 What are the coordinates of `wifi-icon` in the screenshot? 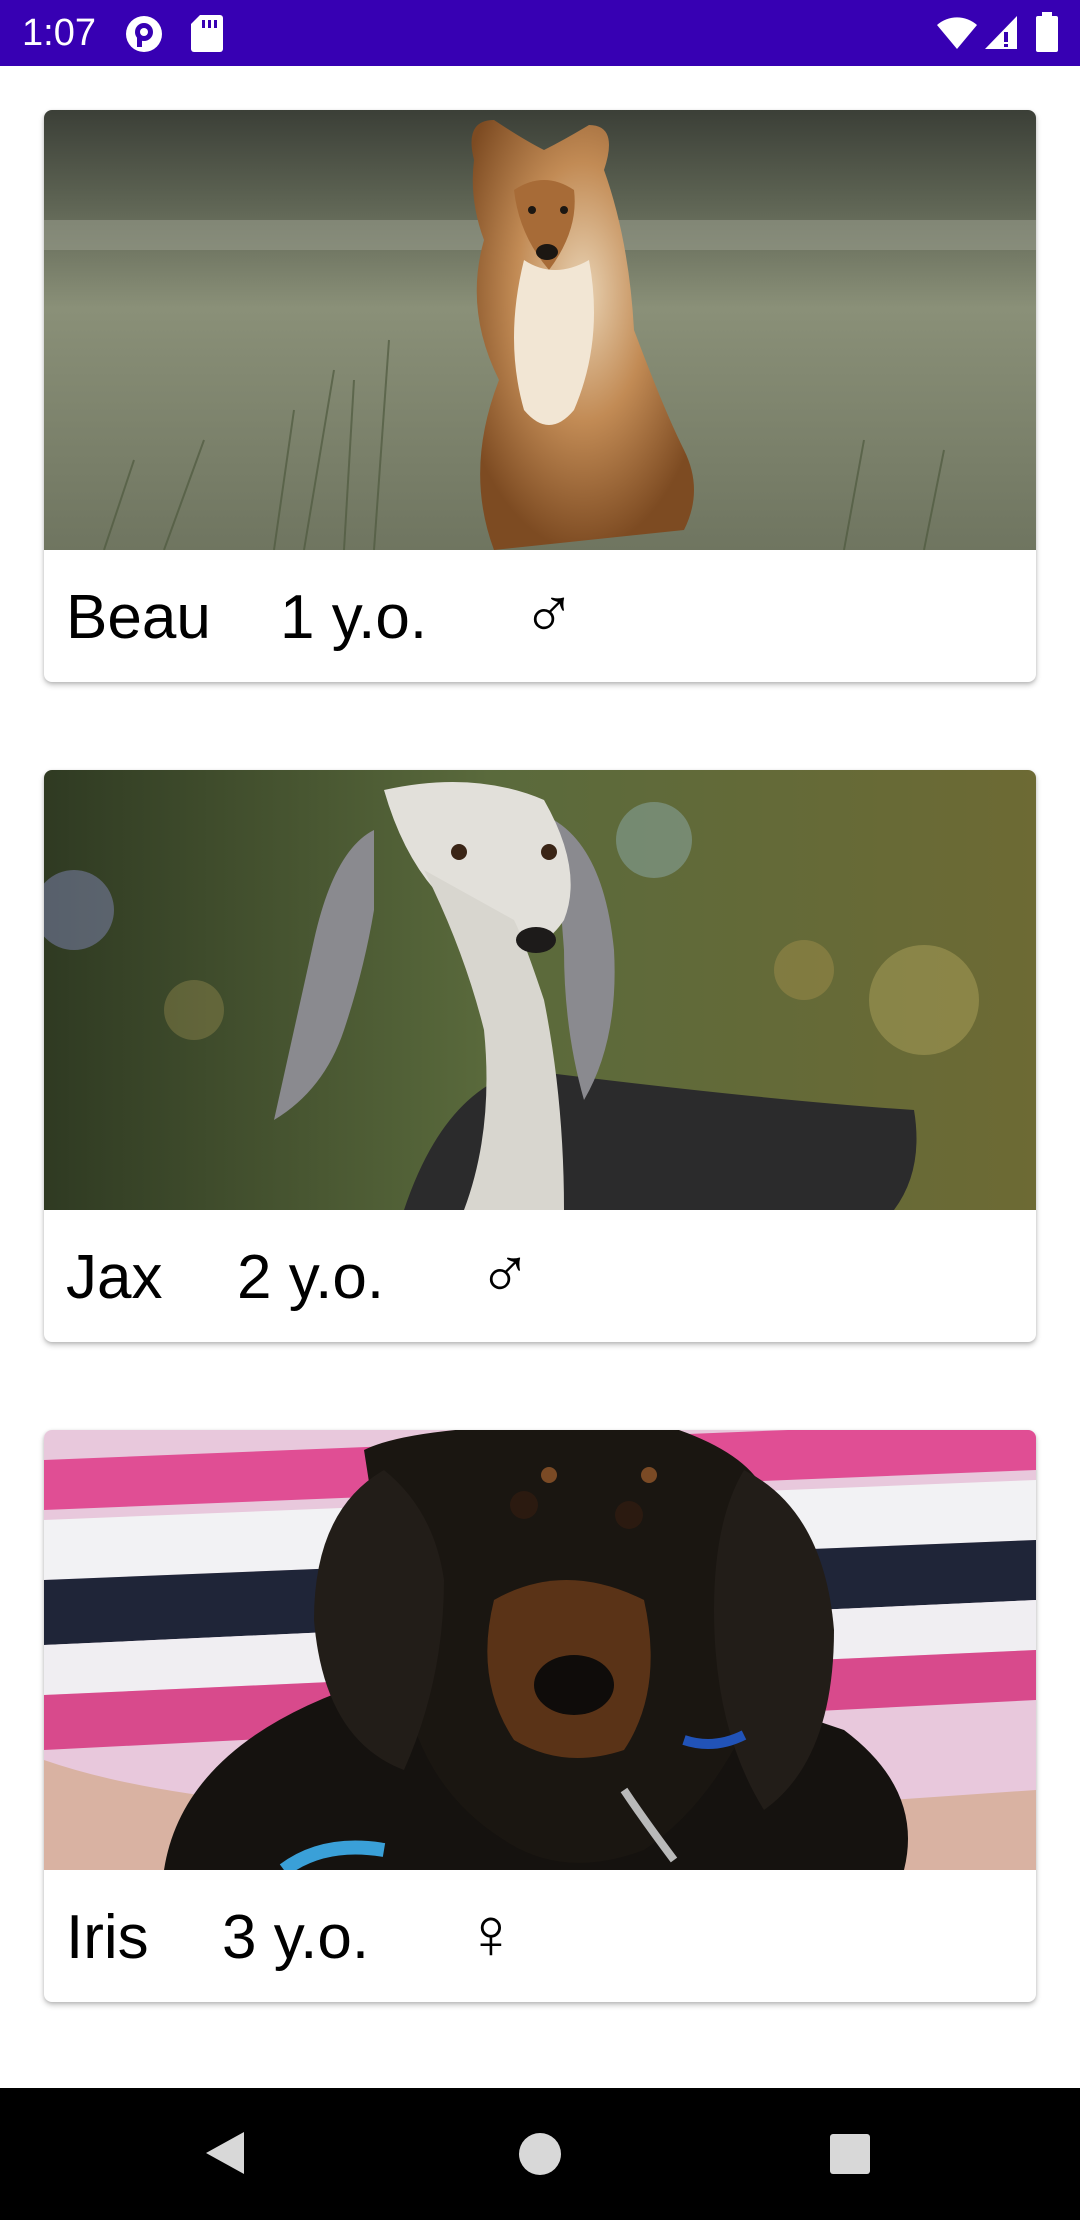 It's located at (957, 35).